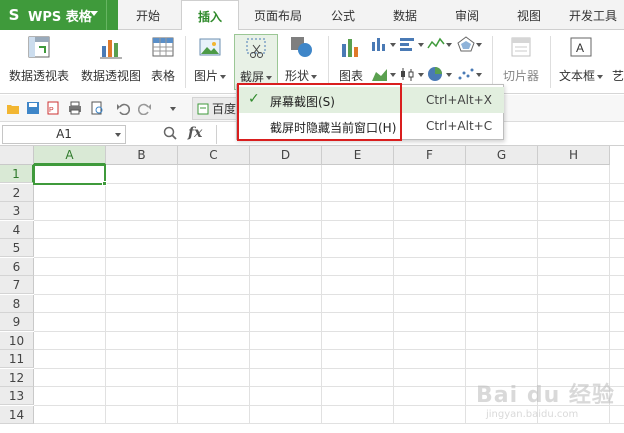 This screenshot has width=624, height=433. Describe the element at coordinates (380, 74) in the screenshot. I see `area-chart-icon` at that location.